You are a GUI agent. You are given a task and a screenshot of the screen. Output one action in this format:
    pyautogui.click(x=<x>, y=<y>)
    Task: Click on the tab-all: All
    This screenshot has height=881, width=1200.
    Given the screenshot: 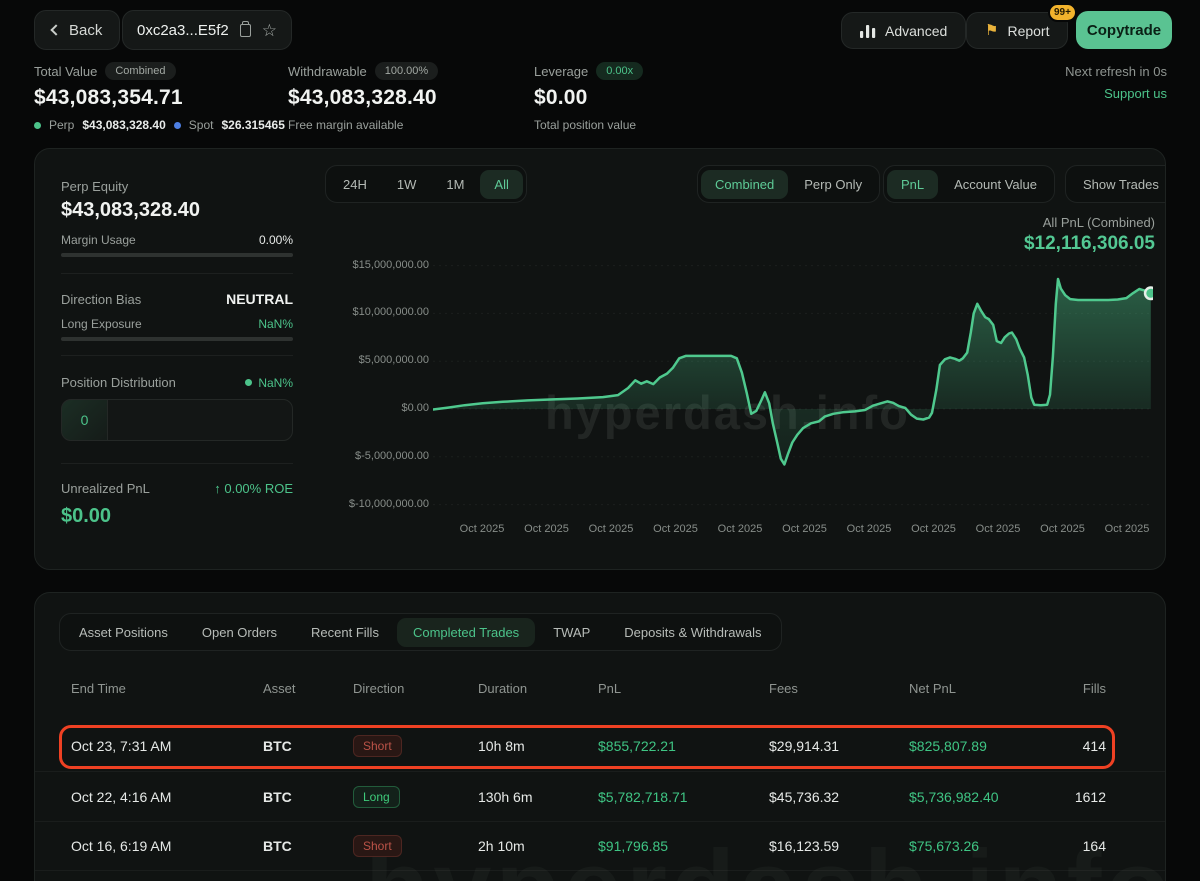 What is the action you would take?
    pyautogui.click(x=501, y=184)
    